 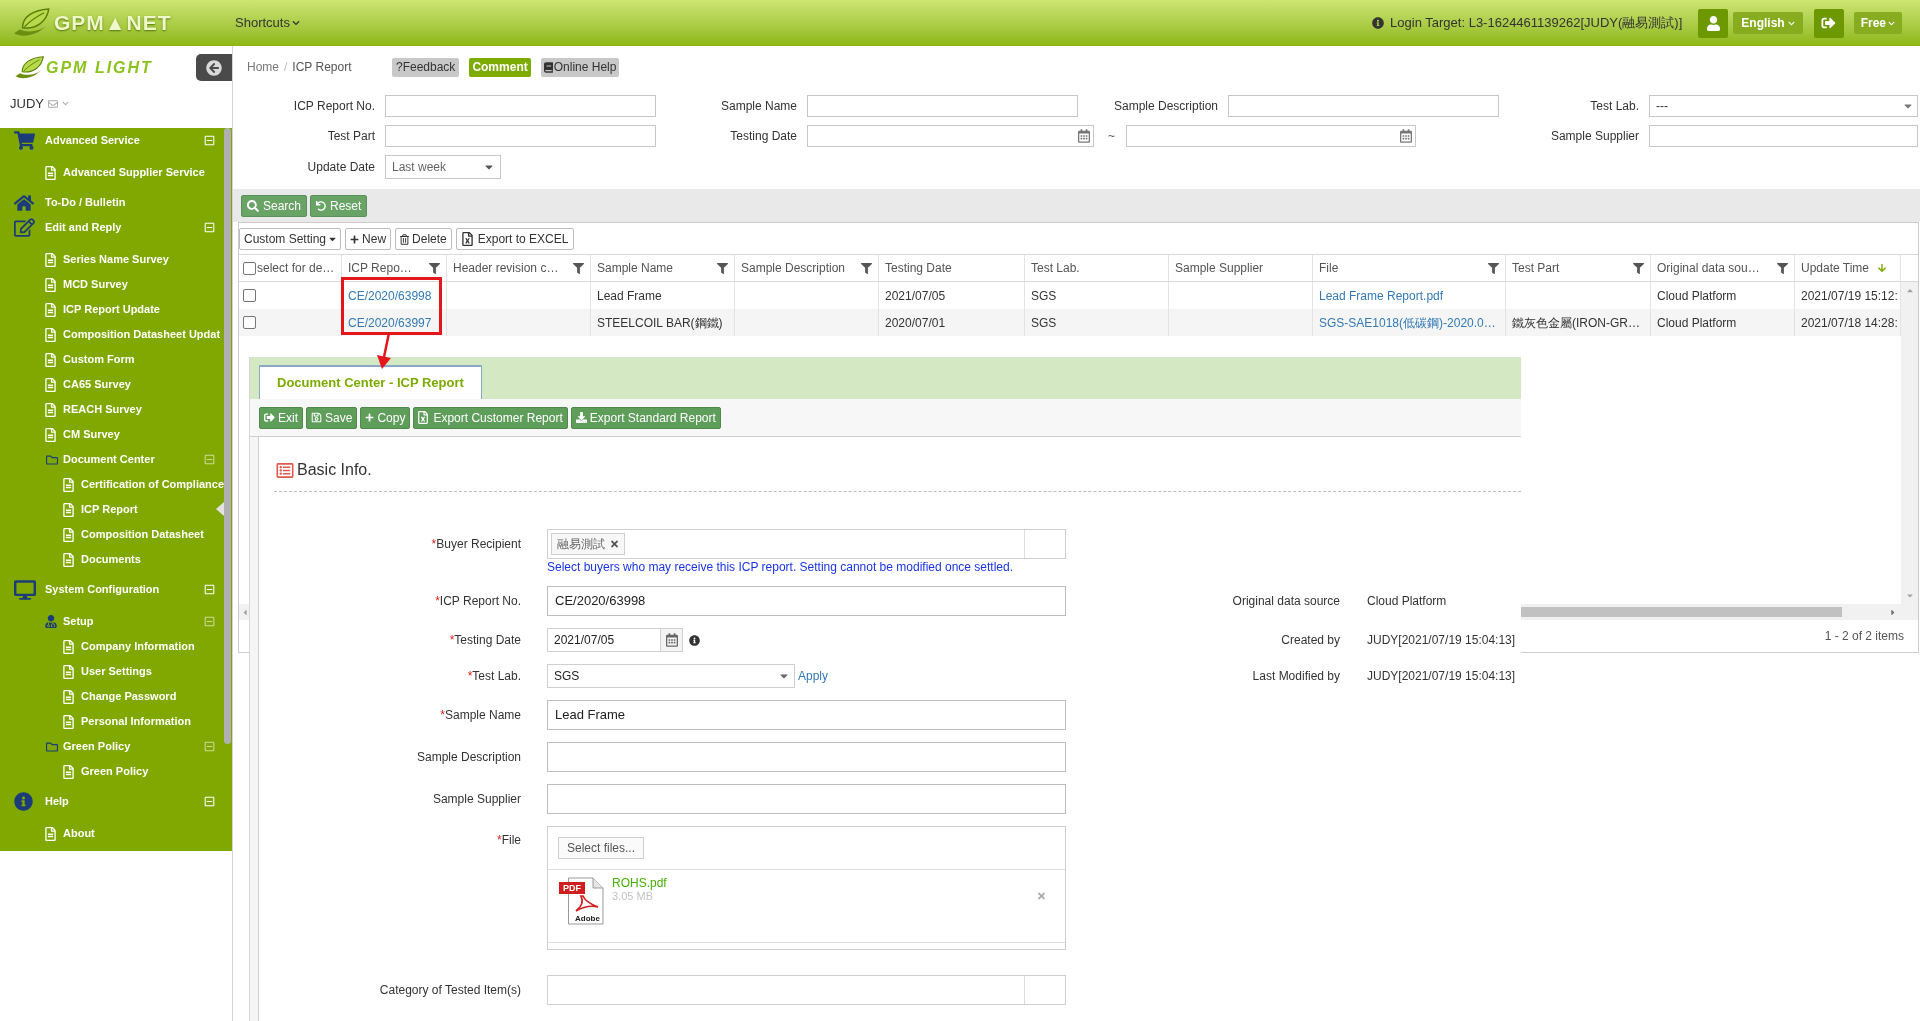 What do you see at coordinates (500, 67) in the screenshot?
I see `comment-button: Comment` at bounding box center [500, 67].